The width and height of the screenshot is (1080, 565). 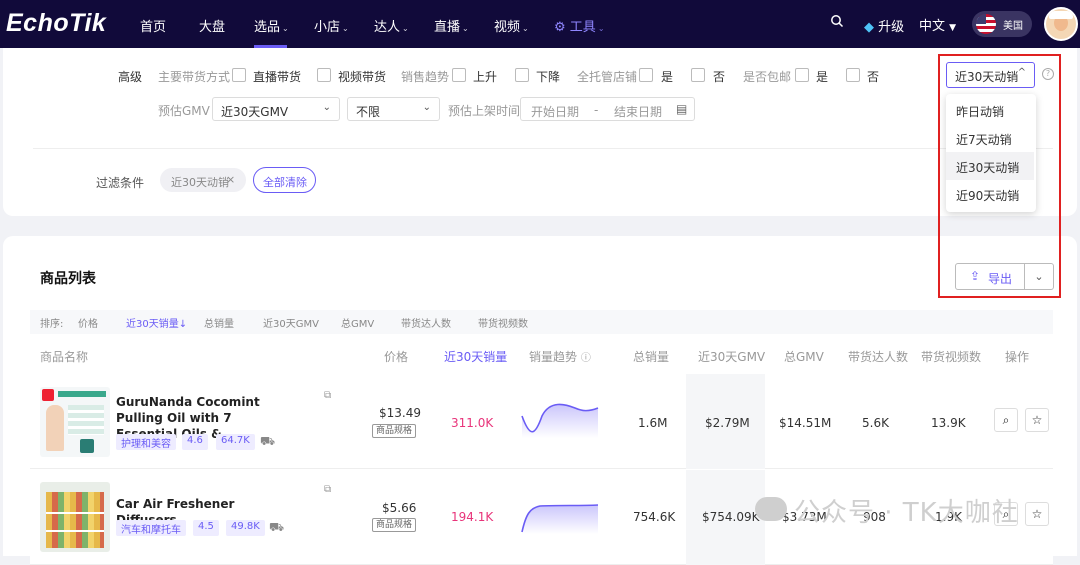 I want to click on seller-mode-label: 主要带货方式, so click(x=194, y=77).